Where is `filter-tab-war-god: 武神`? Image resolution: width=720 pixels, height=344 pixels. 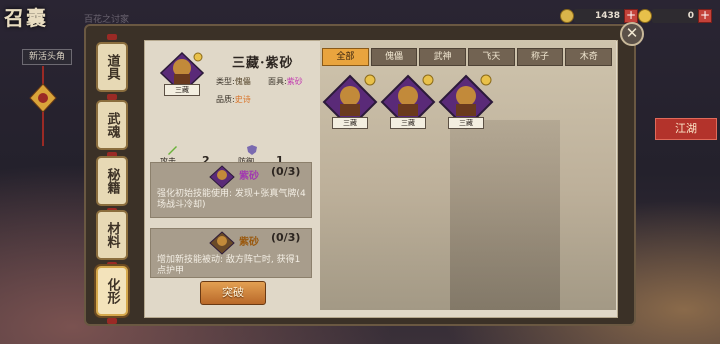 filter-tab-war-god: 武神 is located at coordinates (443, 57).